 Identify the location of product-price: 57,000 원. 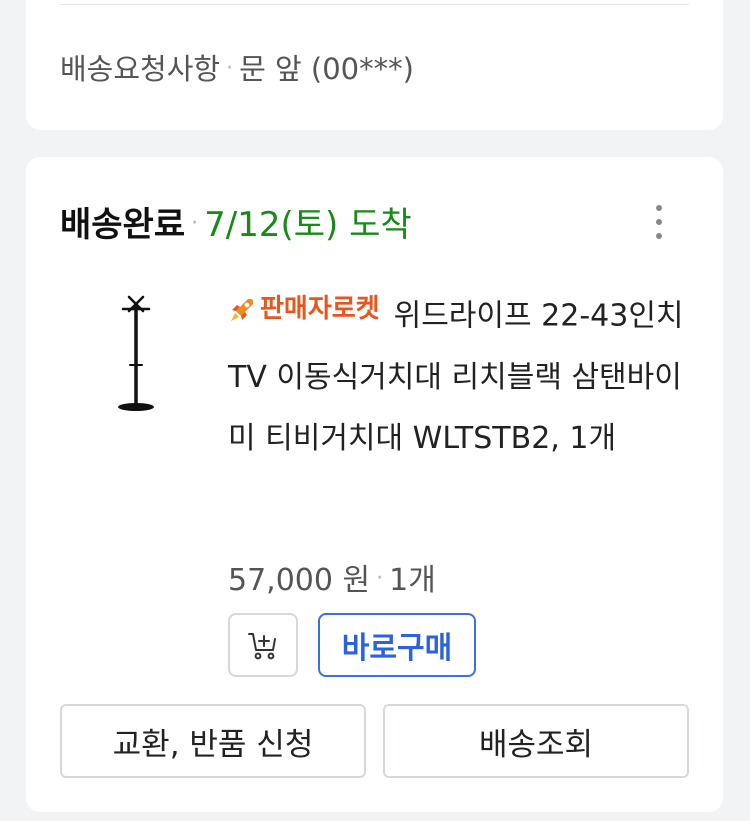
(299, 580).